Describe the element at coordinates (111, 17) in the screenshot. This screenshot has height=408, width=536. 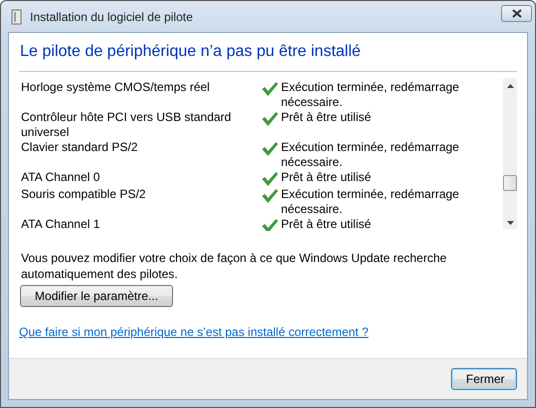
I see `window-title: Installation du logiciel de pilote` at that location.